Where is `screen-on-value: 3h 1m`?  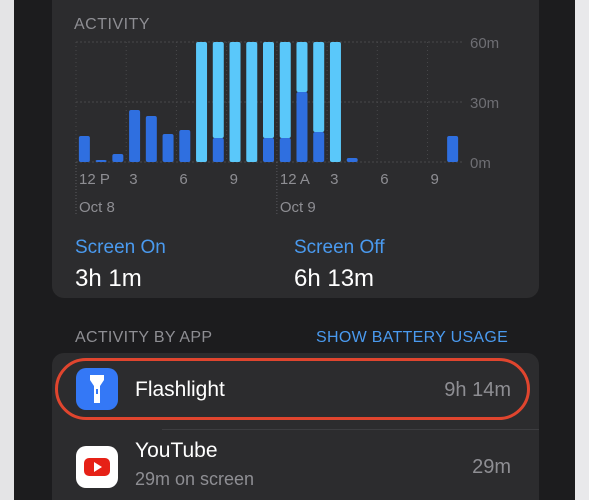 screen-on-value: 3h 1m is located at coordinates (108, 278).